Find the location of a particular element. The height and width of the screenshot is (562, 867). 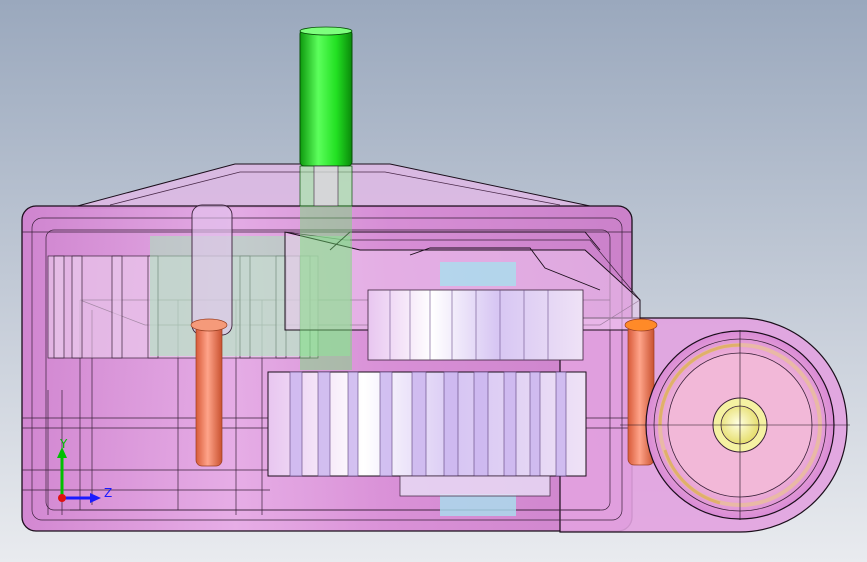

left-orange-pin is located at coordinates (209, 392).